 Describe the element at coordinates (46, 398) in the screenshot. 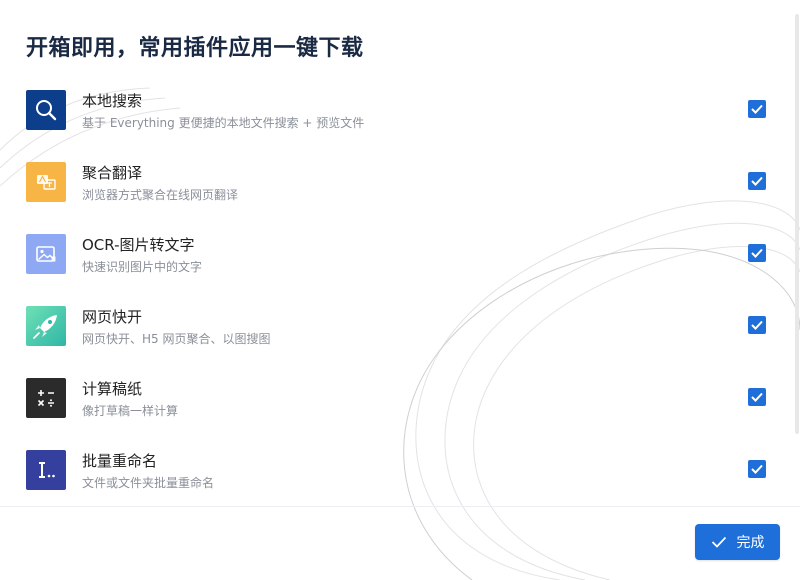

I see `calculator-icon` at that location.